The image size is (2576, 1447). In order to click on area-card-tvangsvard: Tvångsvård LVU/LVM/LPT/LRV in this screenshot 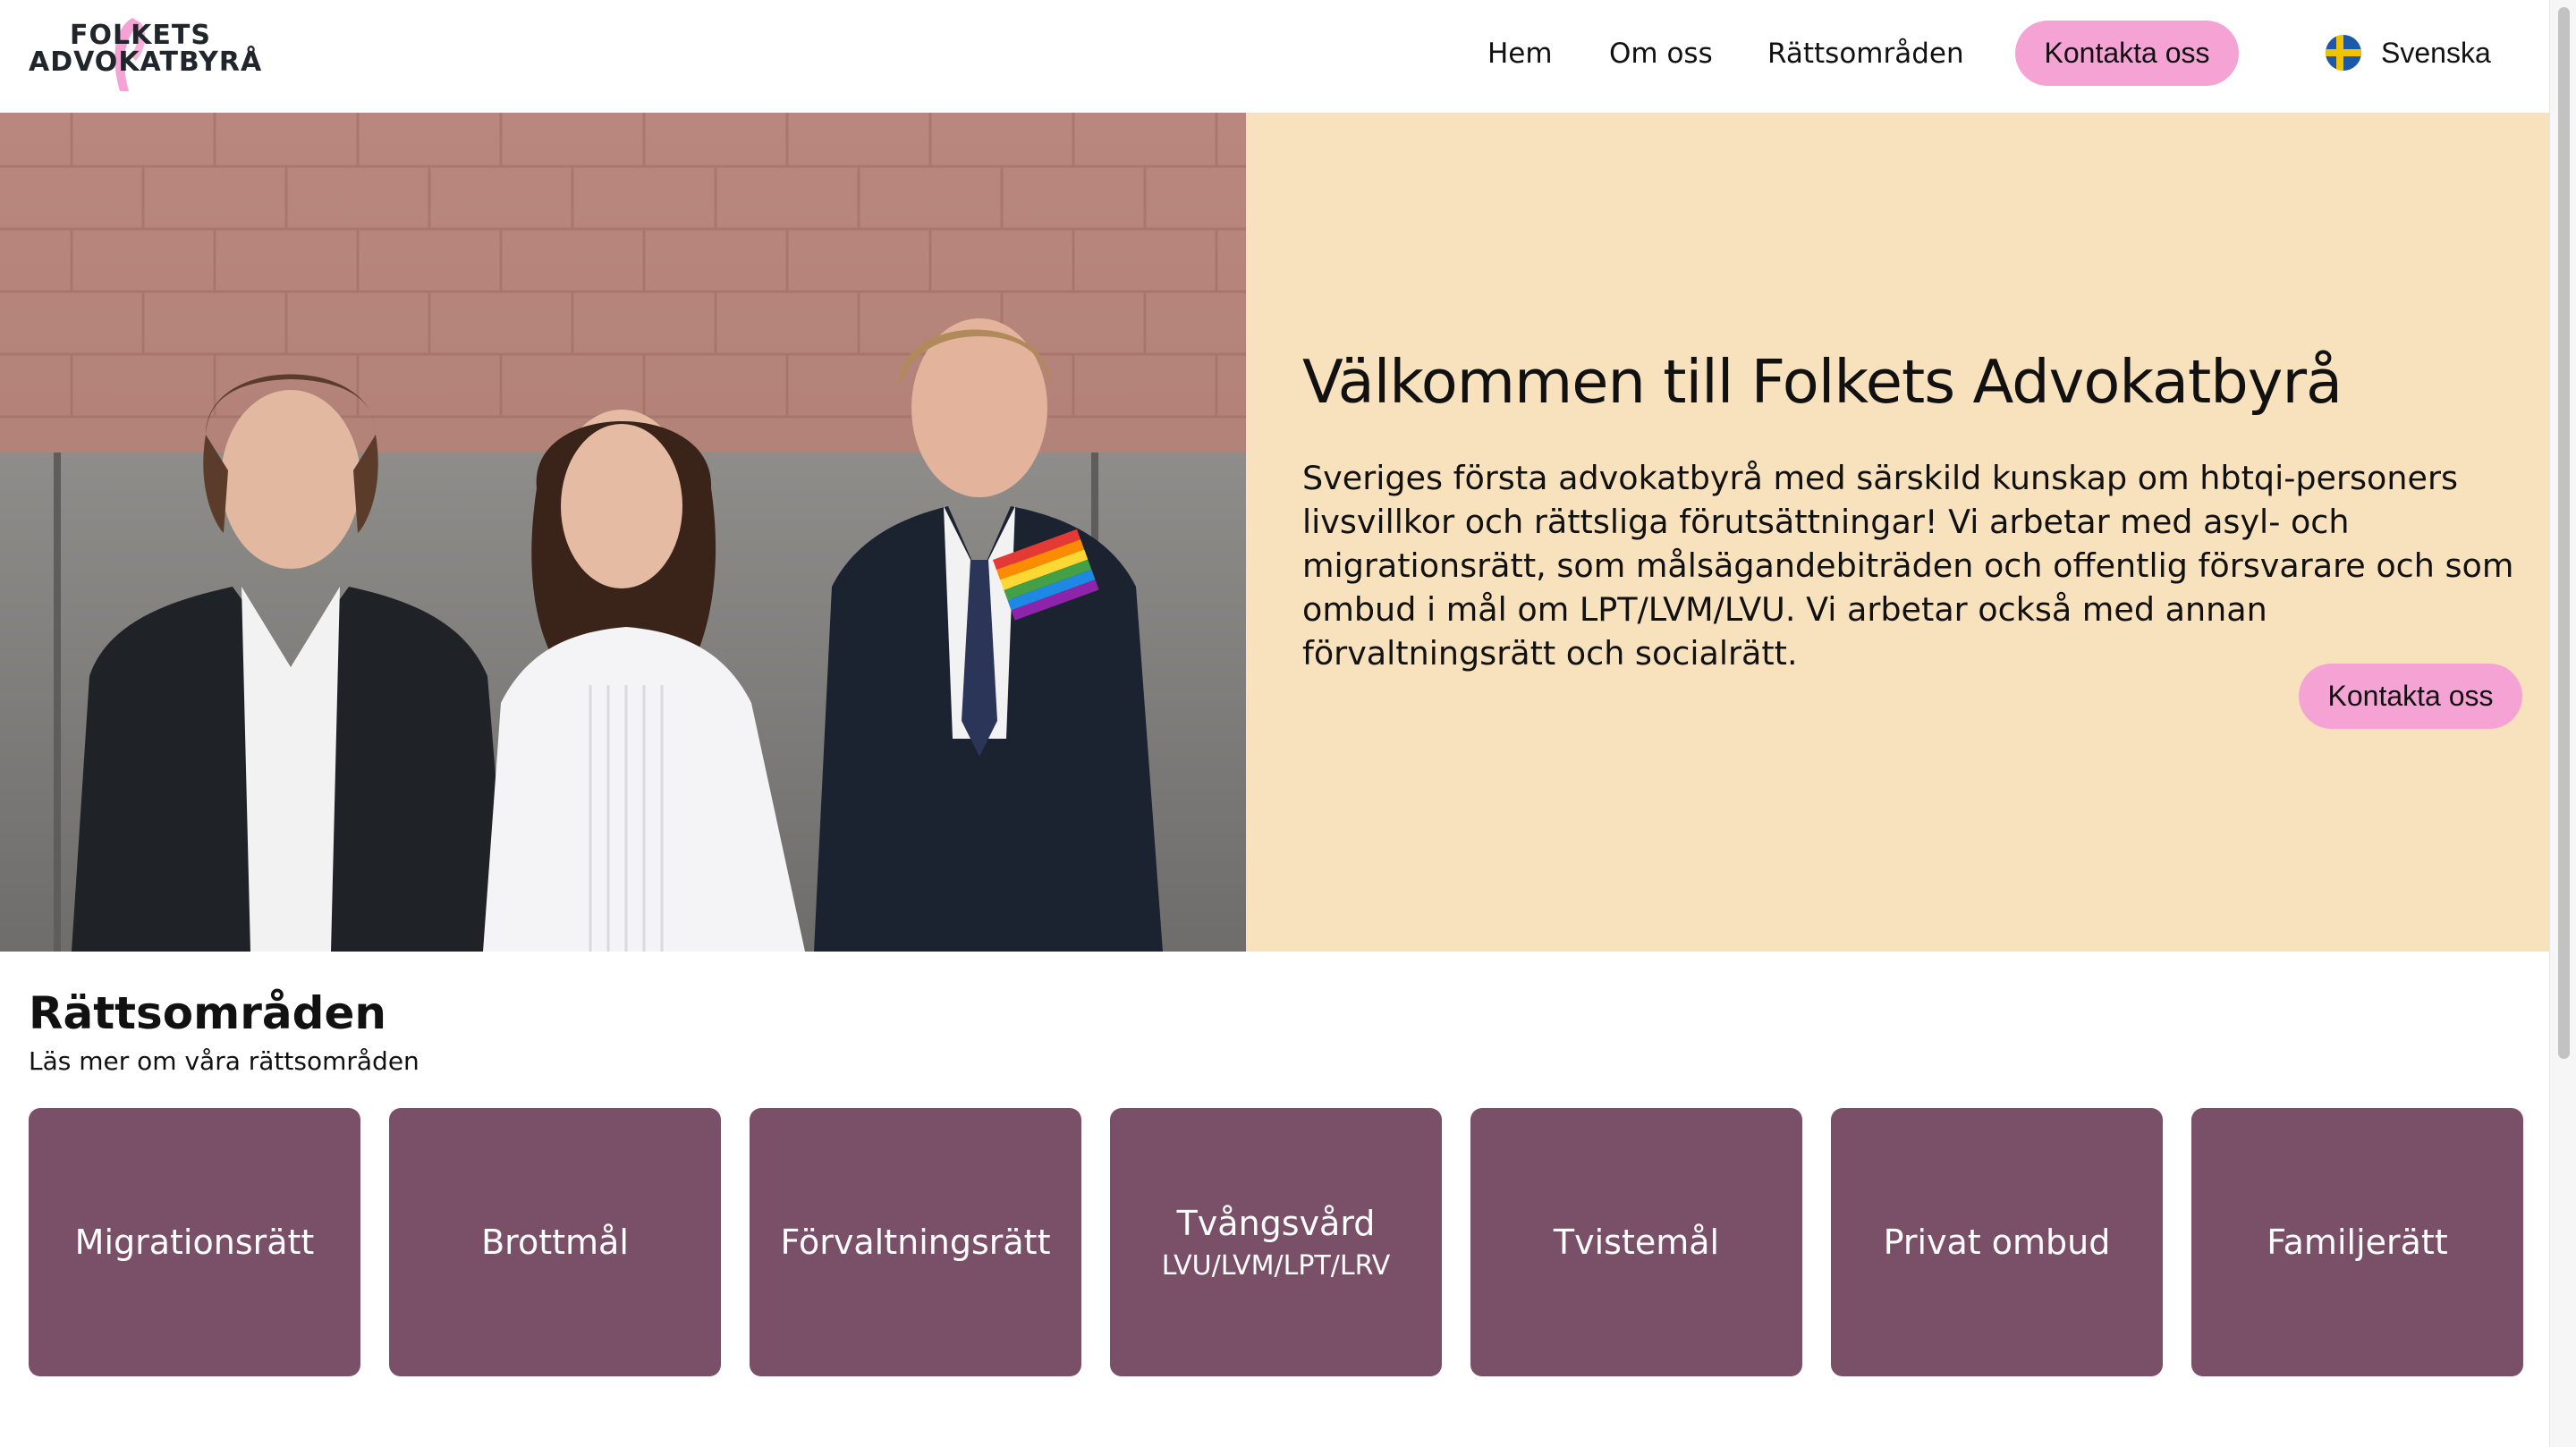, I will do `click(1276, 1242)`.